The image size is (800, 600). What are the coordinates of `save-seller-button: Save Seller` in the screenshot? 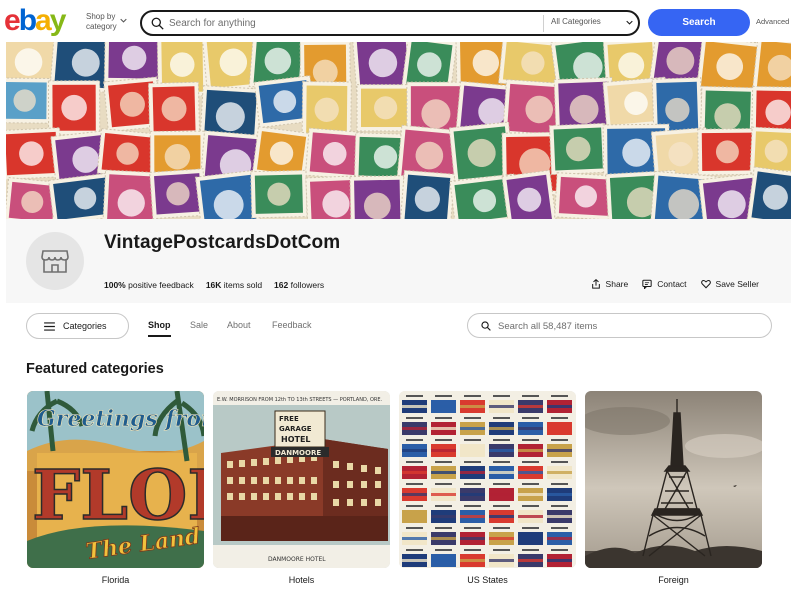 It's located at (729, 284).